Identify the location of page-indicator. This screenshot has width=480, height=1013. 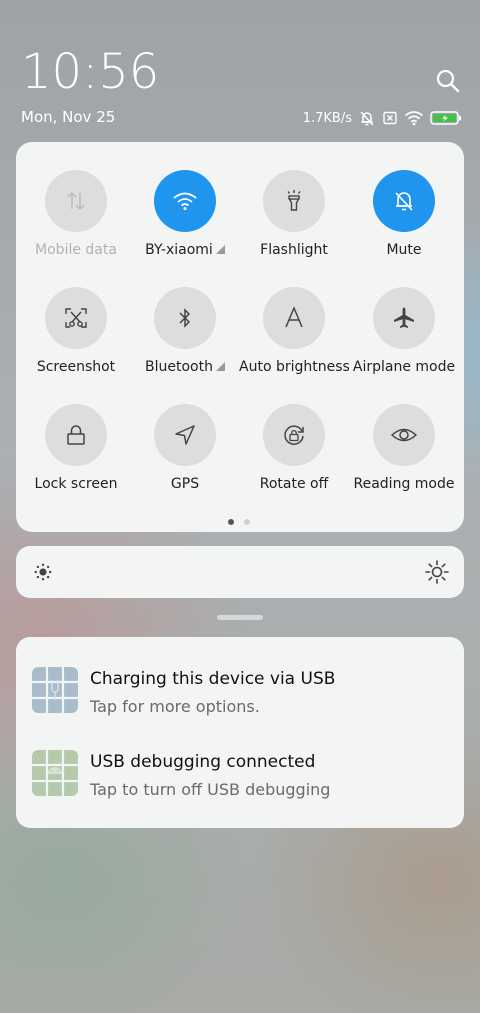
(239, 522).